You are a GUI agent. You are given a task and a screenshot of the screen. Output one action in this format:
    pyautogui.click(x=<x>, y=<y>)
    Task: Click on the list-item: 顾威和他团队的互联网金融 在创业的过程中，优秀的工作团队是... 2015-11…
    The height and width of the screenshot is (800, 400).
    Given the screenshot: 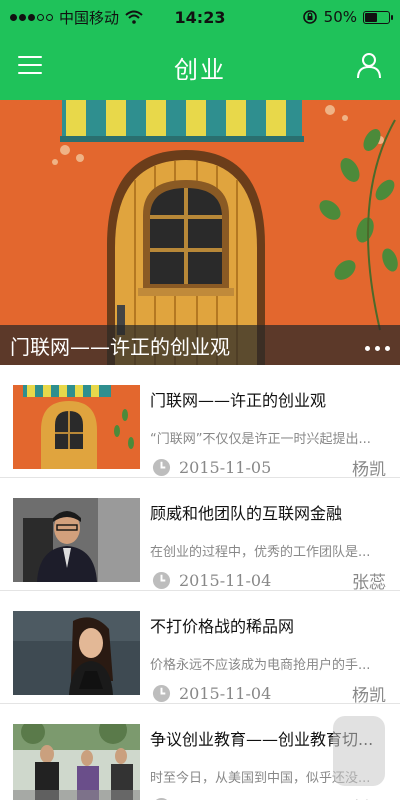 What is the action you would take?
    pyautogui.click(x=200, y=535)
    